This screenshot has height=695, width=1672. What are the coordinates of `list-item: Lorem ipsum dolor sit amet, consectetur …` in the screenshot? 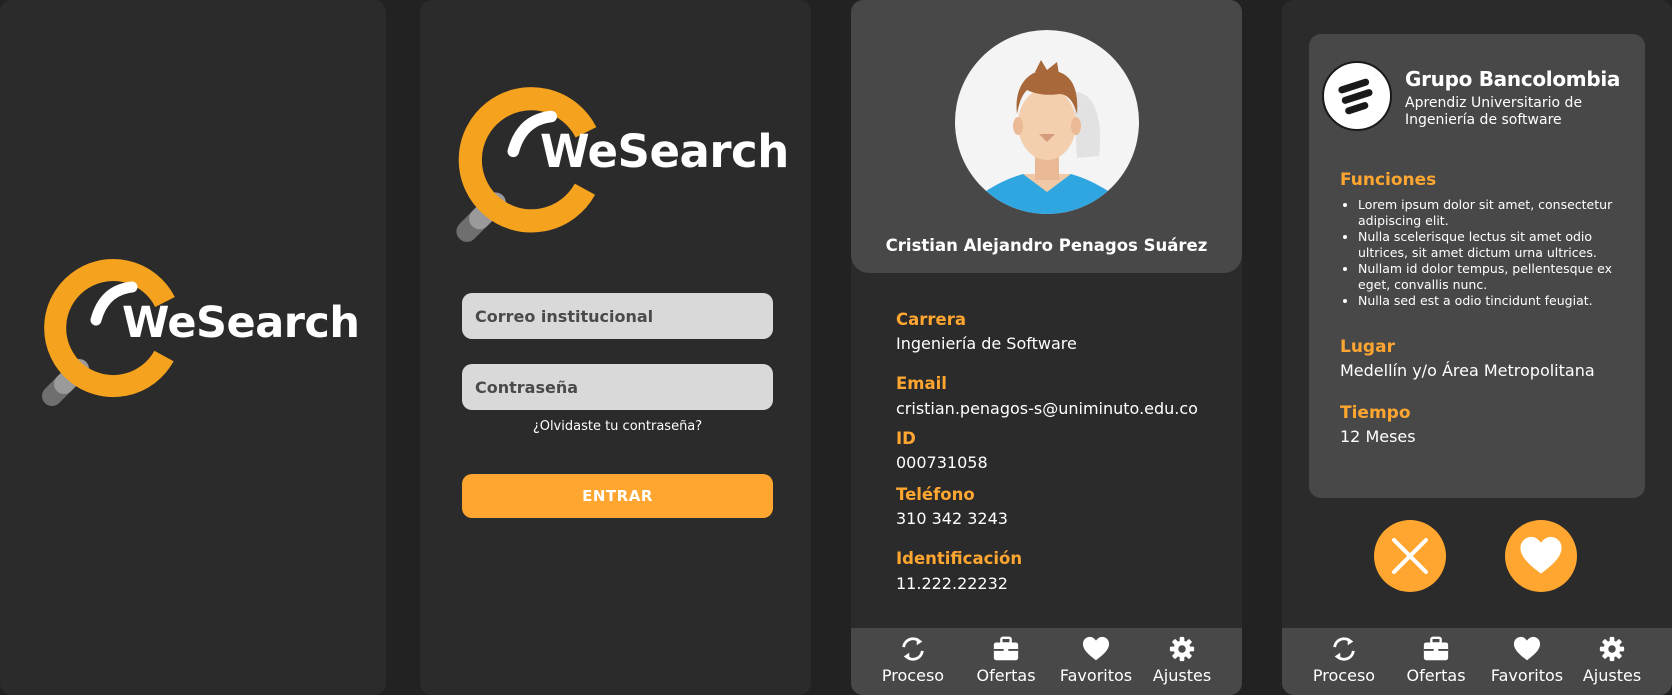 It's located at (1495, 213).